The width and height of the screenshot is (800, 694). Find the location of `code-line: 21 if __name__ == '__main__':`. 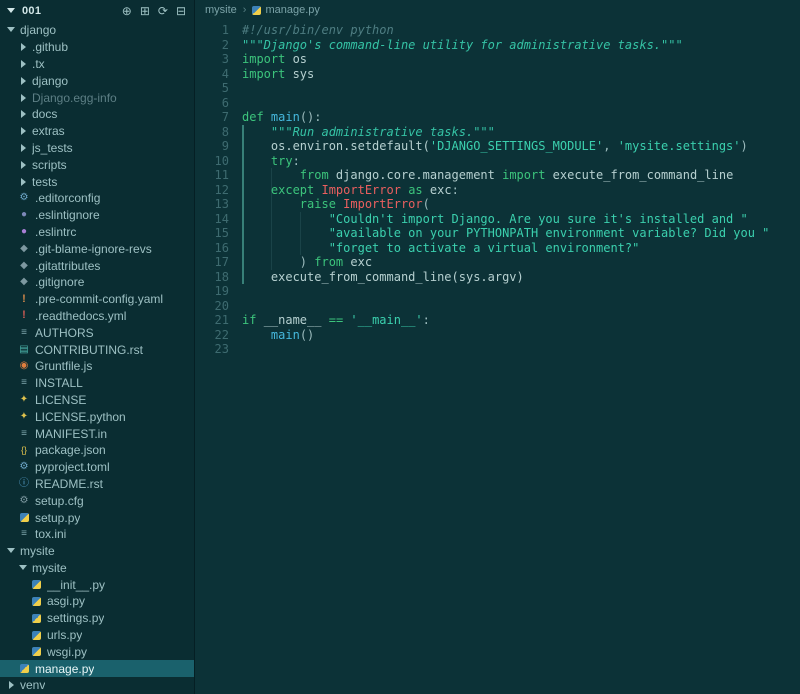

code-line: 21 if __name__ == '__main__': is located at coordinates (497, 320).